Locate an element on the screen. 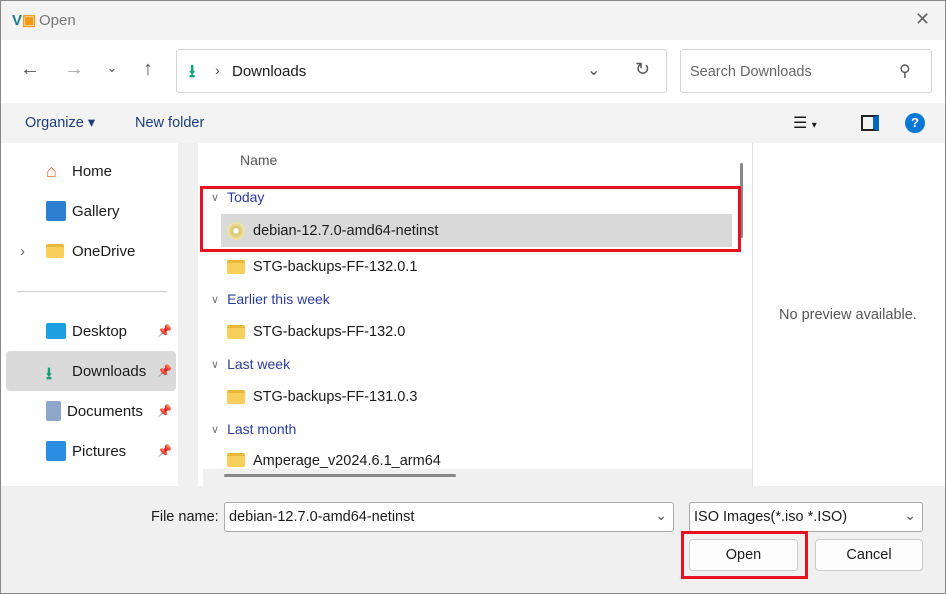 Image resolution: width=946 pixels, height=594 pixels. breadcrumb-downloads: Downloads is located at coordinates (269, 71).